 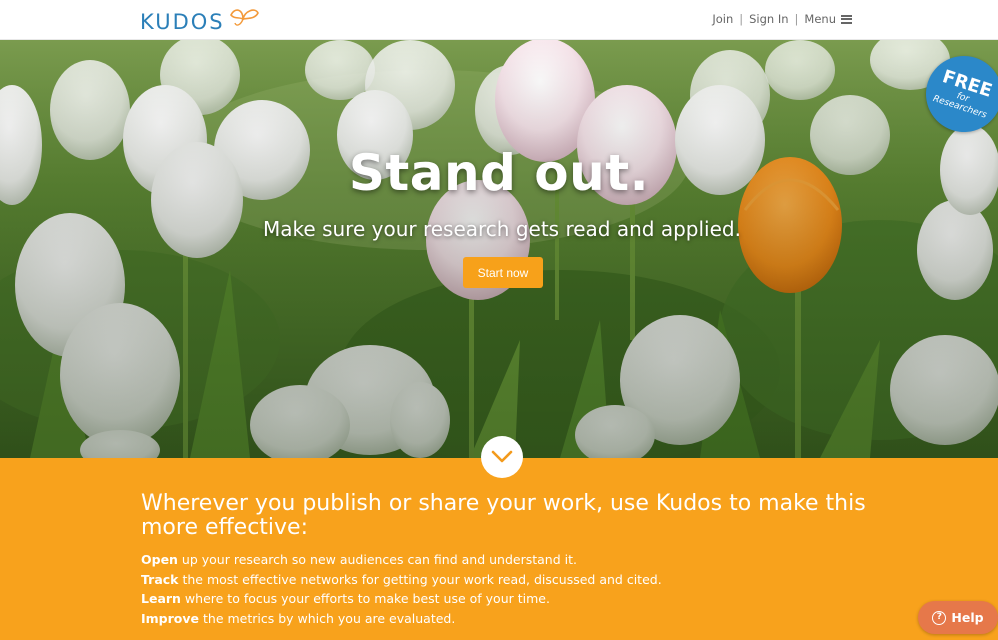 What do you see at coordinates (768, 19) in the screenshot?
I see `sign-in-link: Sign In` at bounding box center [768, 19].